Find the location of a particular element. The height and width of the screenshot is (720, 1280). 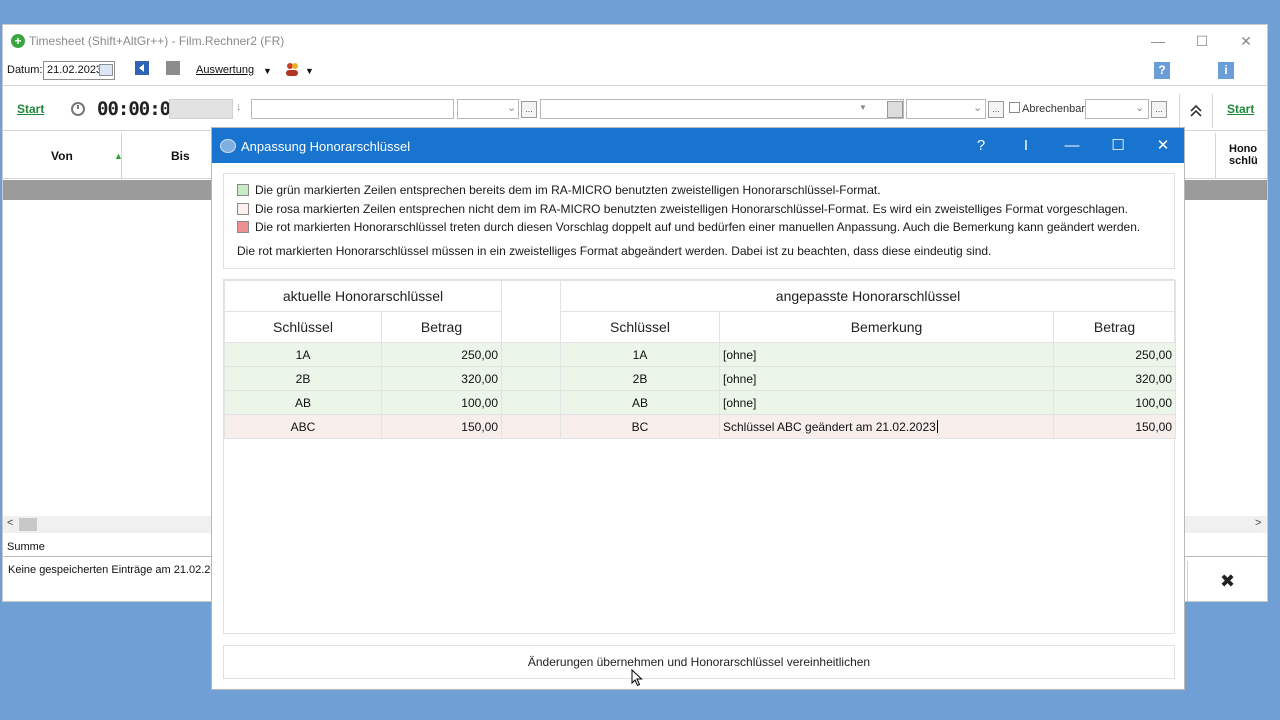

header-schluessel-current: Schlüssel is located at coordinates (303, 327).